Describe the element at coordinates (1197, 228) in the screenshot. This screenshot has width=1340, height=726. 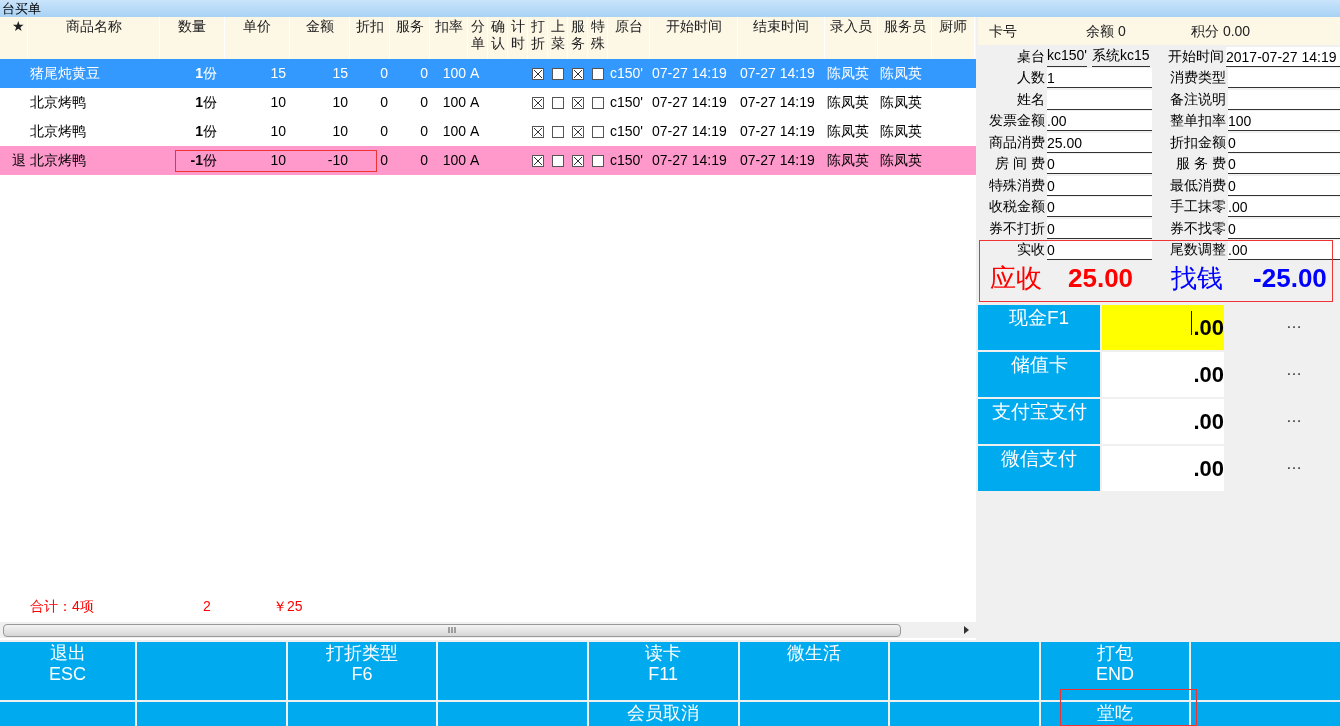
I see `field-label: 券不找零` at that location.